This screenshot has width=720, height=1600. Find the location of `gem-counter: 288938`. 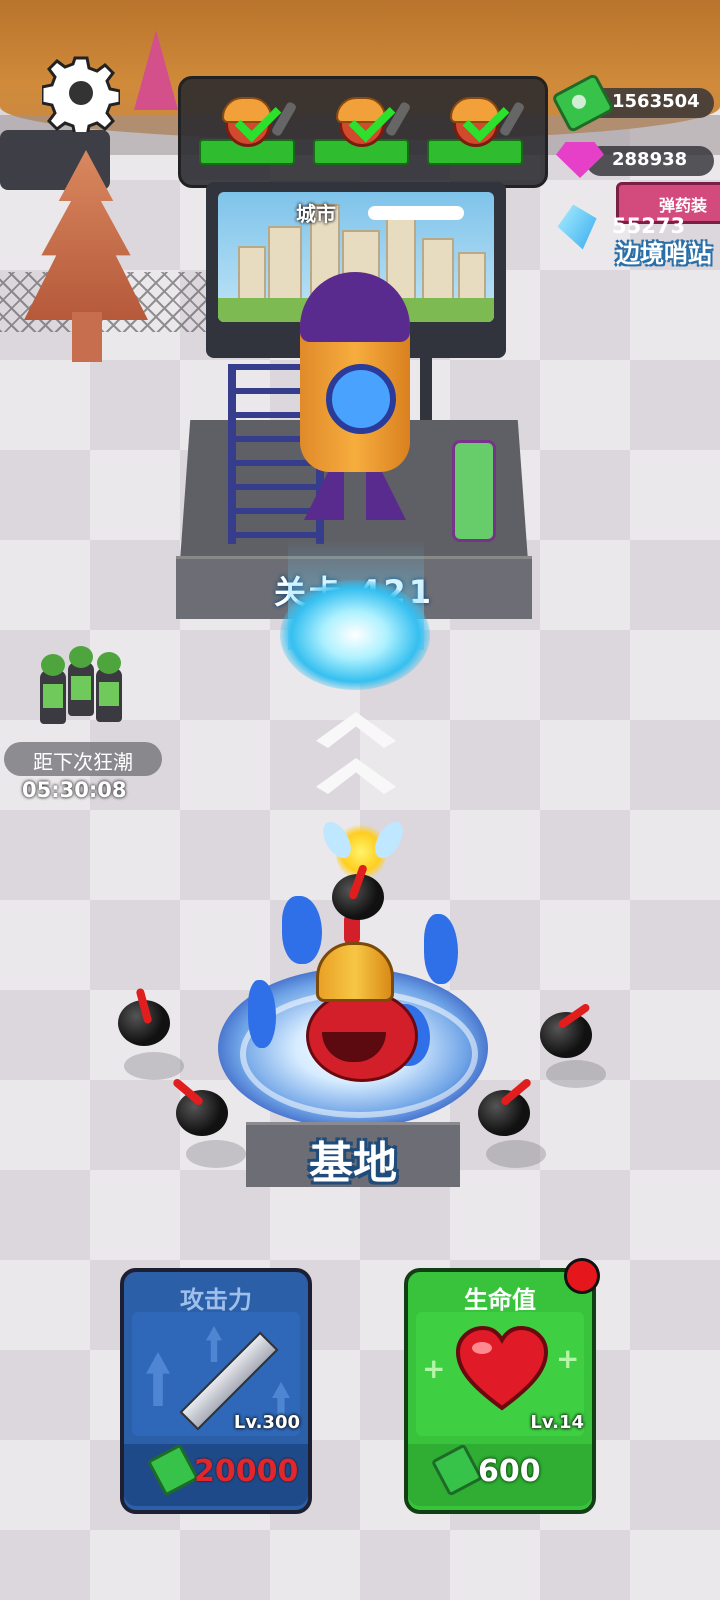

gem-counter: 288938 is located at coordinates (636, 160).